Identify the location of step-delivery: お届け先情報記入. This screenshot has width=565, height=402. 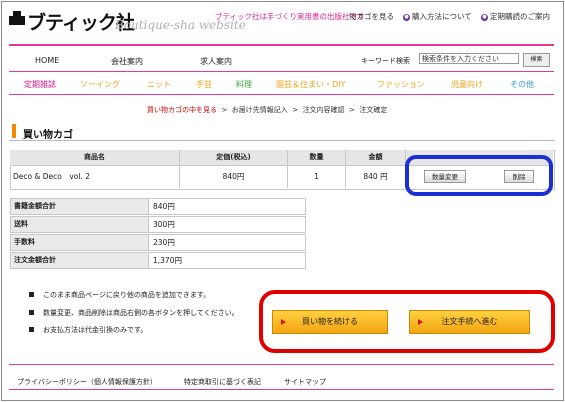
(259, 110).